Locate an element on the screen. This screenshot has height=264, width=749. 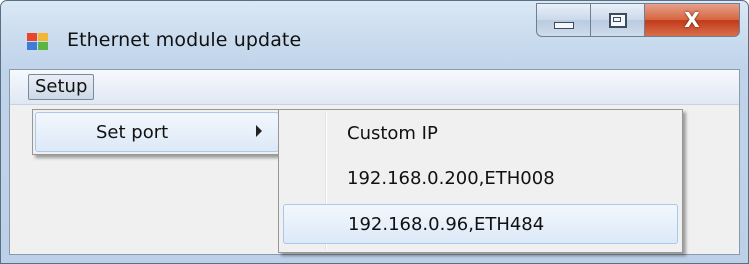
menu-bar: Setup is located at coordinates (374, 87).